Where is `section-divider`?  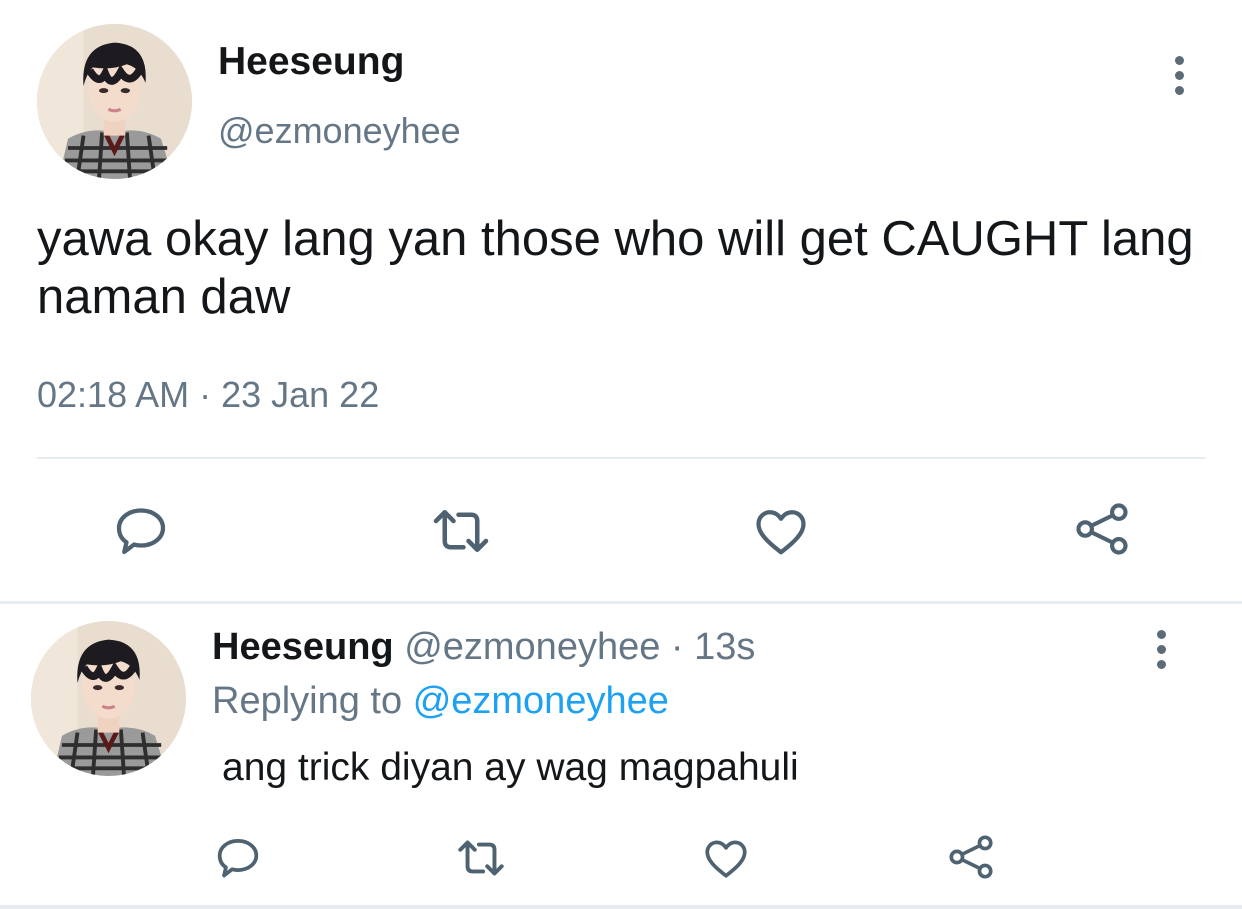 section-divider is located at coordinates (621, 602).